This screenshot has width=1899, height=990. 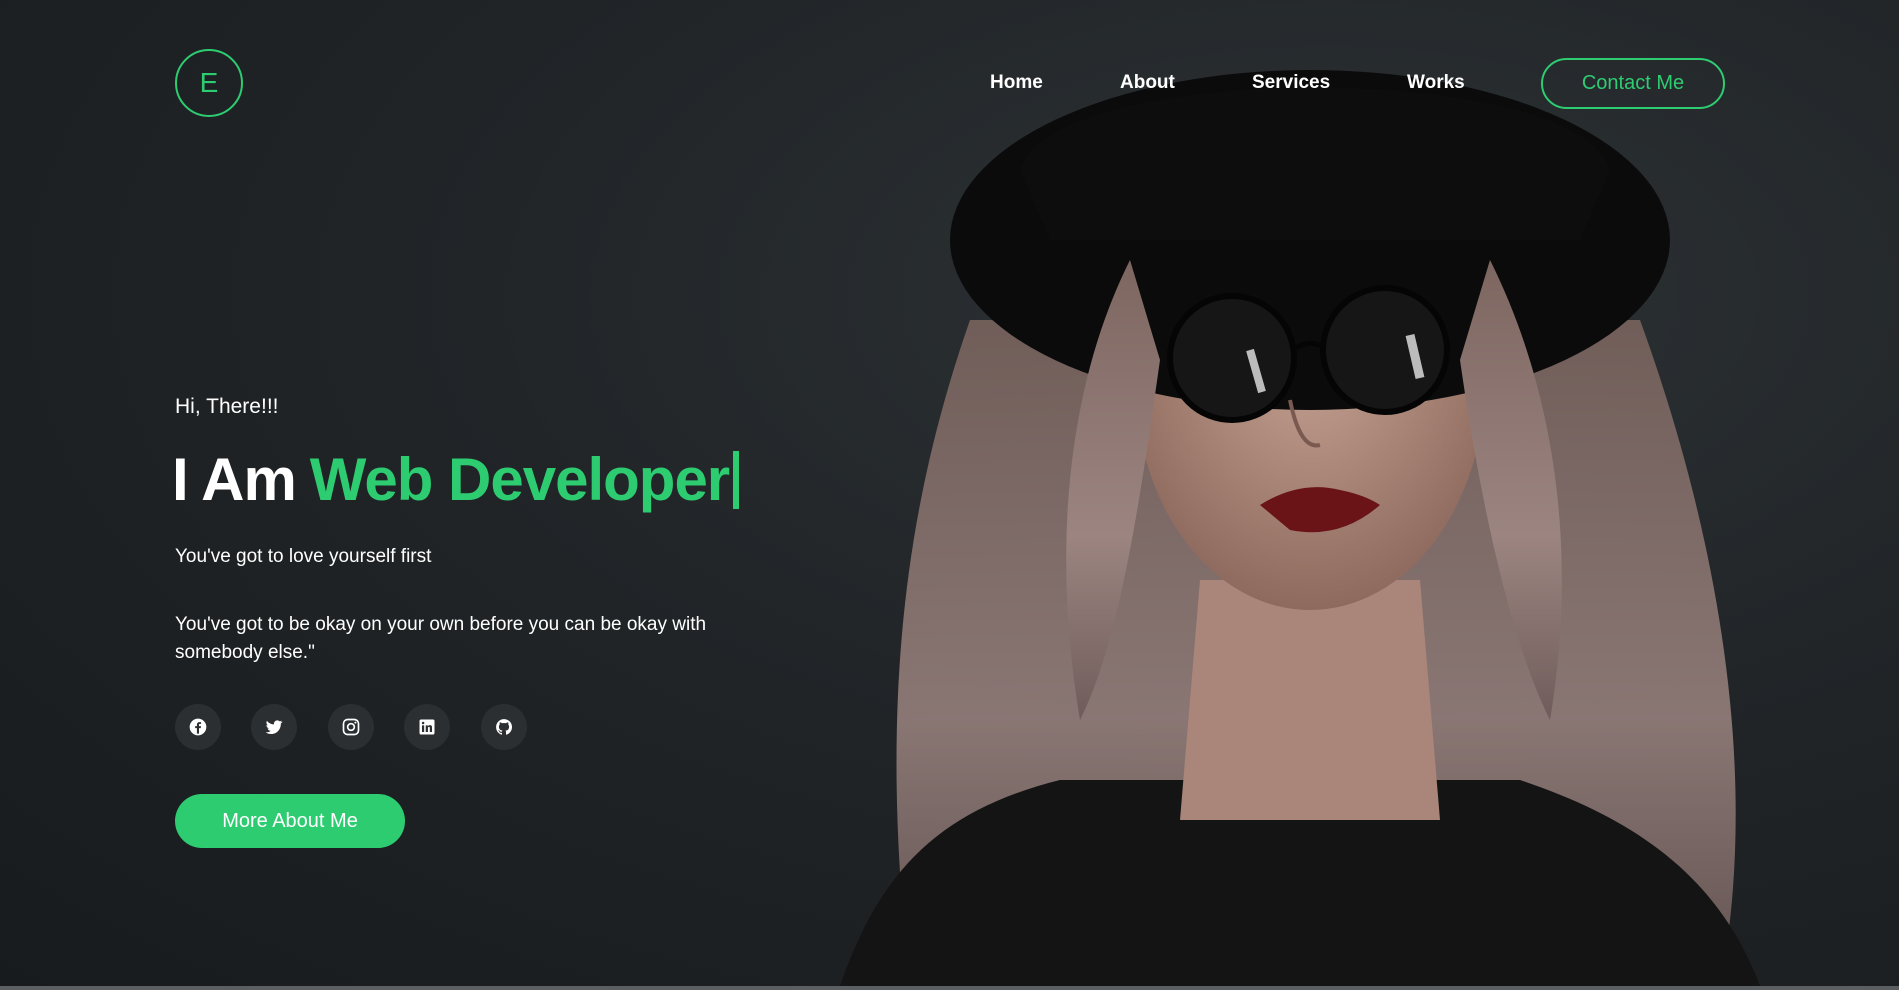 I want to click on facebook-icon, so click(x=198, y=727).